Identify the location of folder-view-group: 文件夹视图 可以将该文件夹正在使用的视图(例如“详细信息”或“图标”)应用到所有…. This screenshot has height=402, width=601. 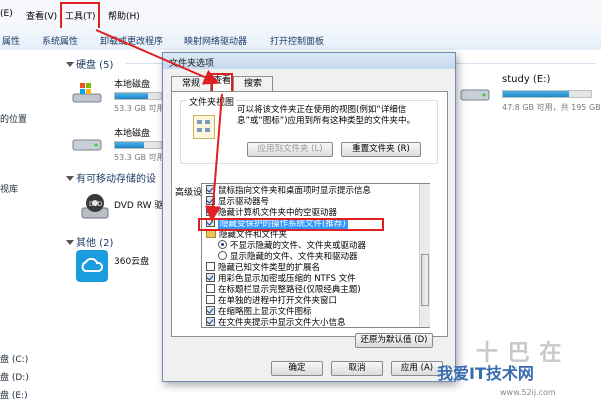
(309, 129).